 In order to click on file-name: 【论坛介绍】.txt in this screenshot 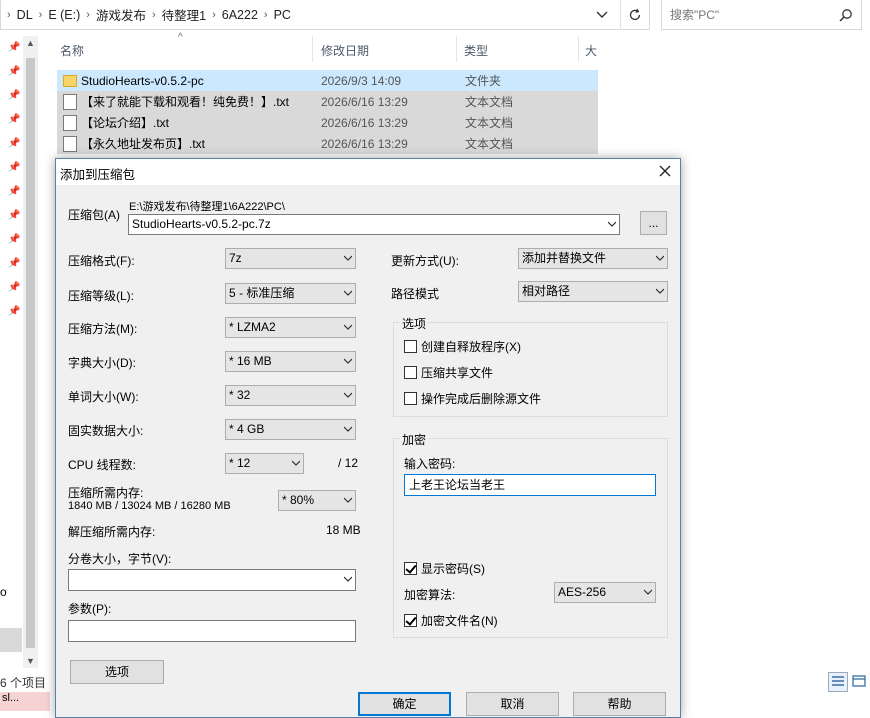, I will do `click(125, 123)`.